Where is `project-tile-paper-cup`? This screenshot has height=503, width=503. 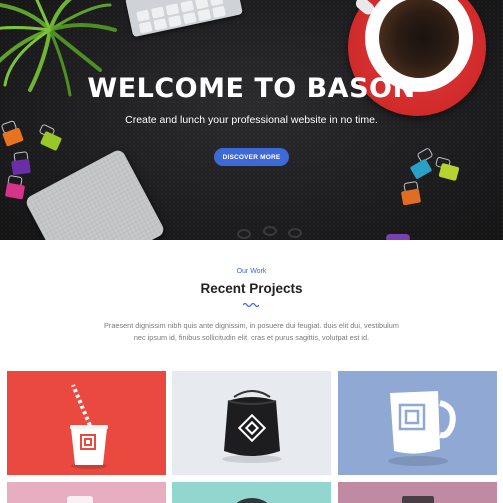
project-tile-paper-cup is located at coordinates (86, 423).